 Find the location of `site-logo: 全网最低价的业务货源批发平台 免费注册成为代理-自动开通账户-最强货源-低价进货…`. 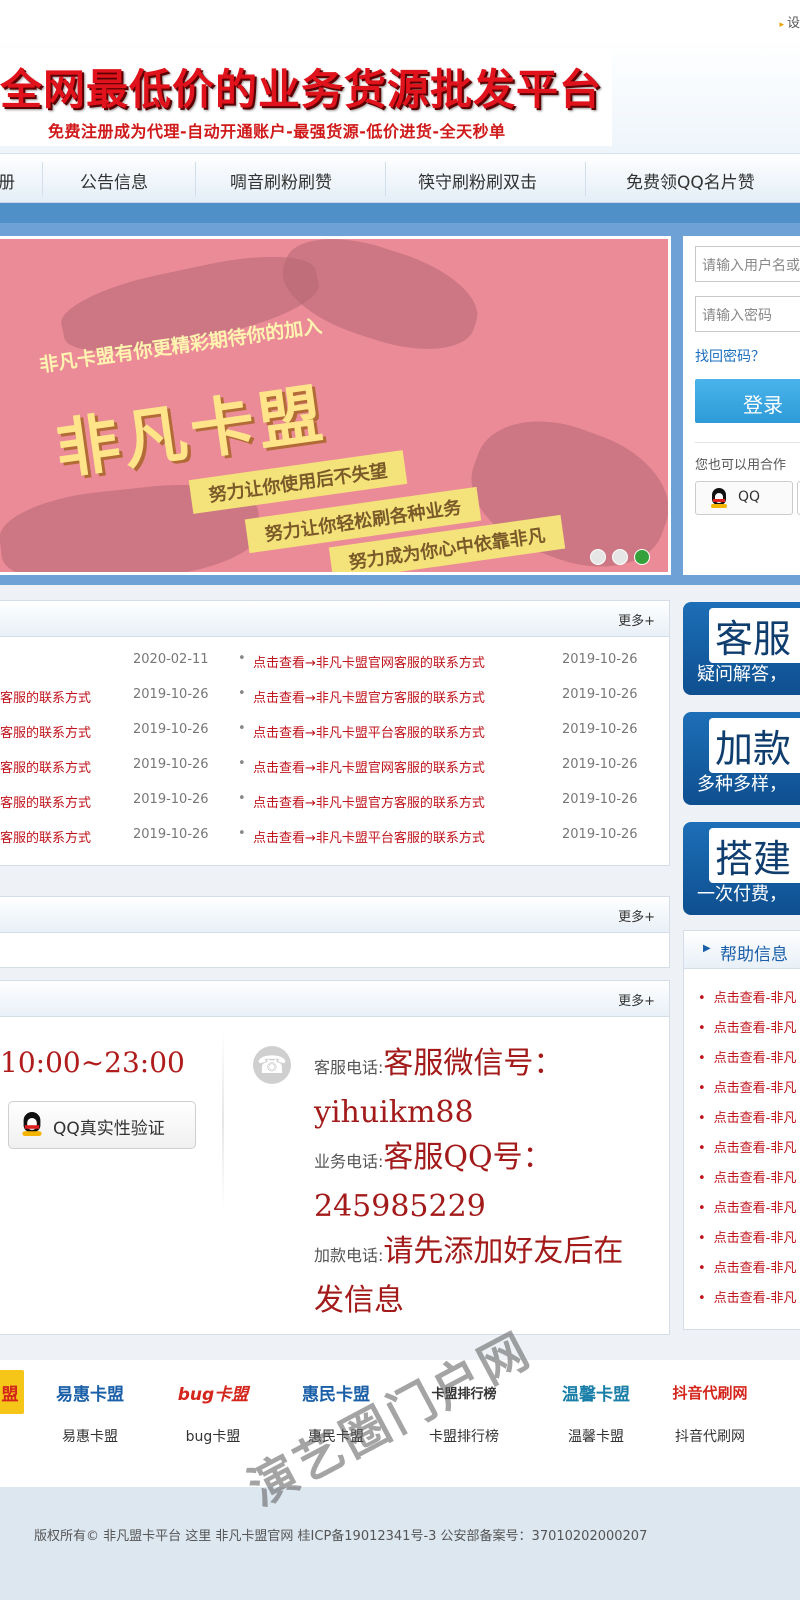

site-logo: 全网最低价的业务货源批发平台 免费注册成为代理-自动开通账户-最强货源-低价进货… is located at coordinates (306, 97).